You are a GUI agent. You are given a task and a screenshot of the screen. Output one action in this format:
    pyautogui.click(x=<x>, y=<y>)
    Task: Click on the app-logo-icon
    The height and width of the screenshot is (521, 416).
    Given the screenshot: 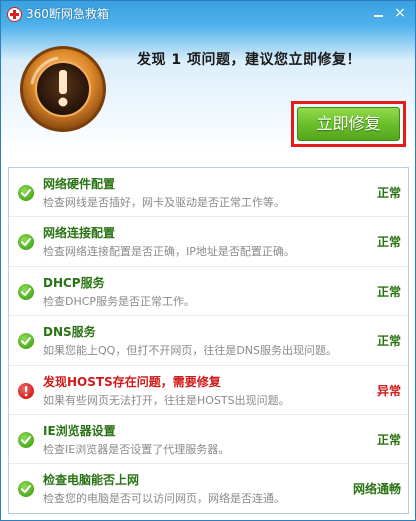 What is the action you would take?
    pyautogui.click(x=14, y=14)
    